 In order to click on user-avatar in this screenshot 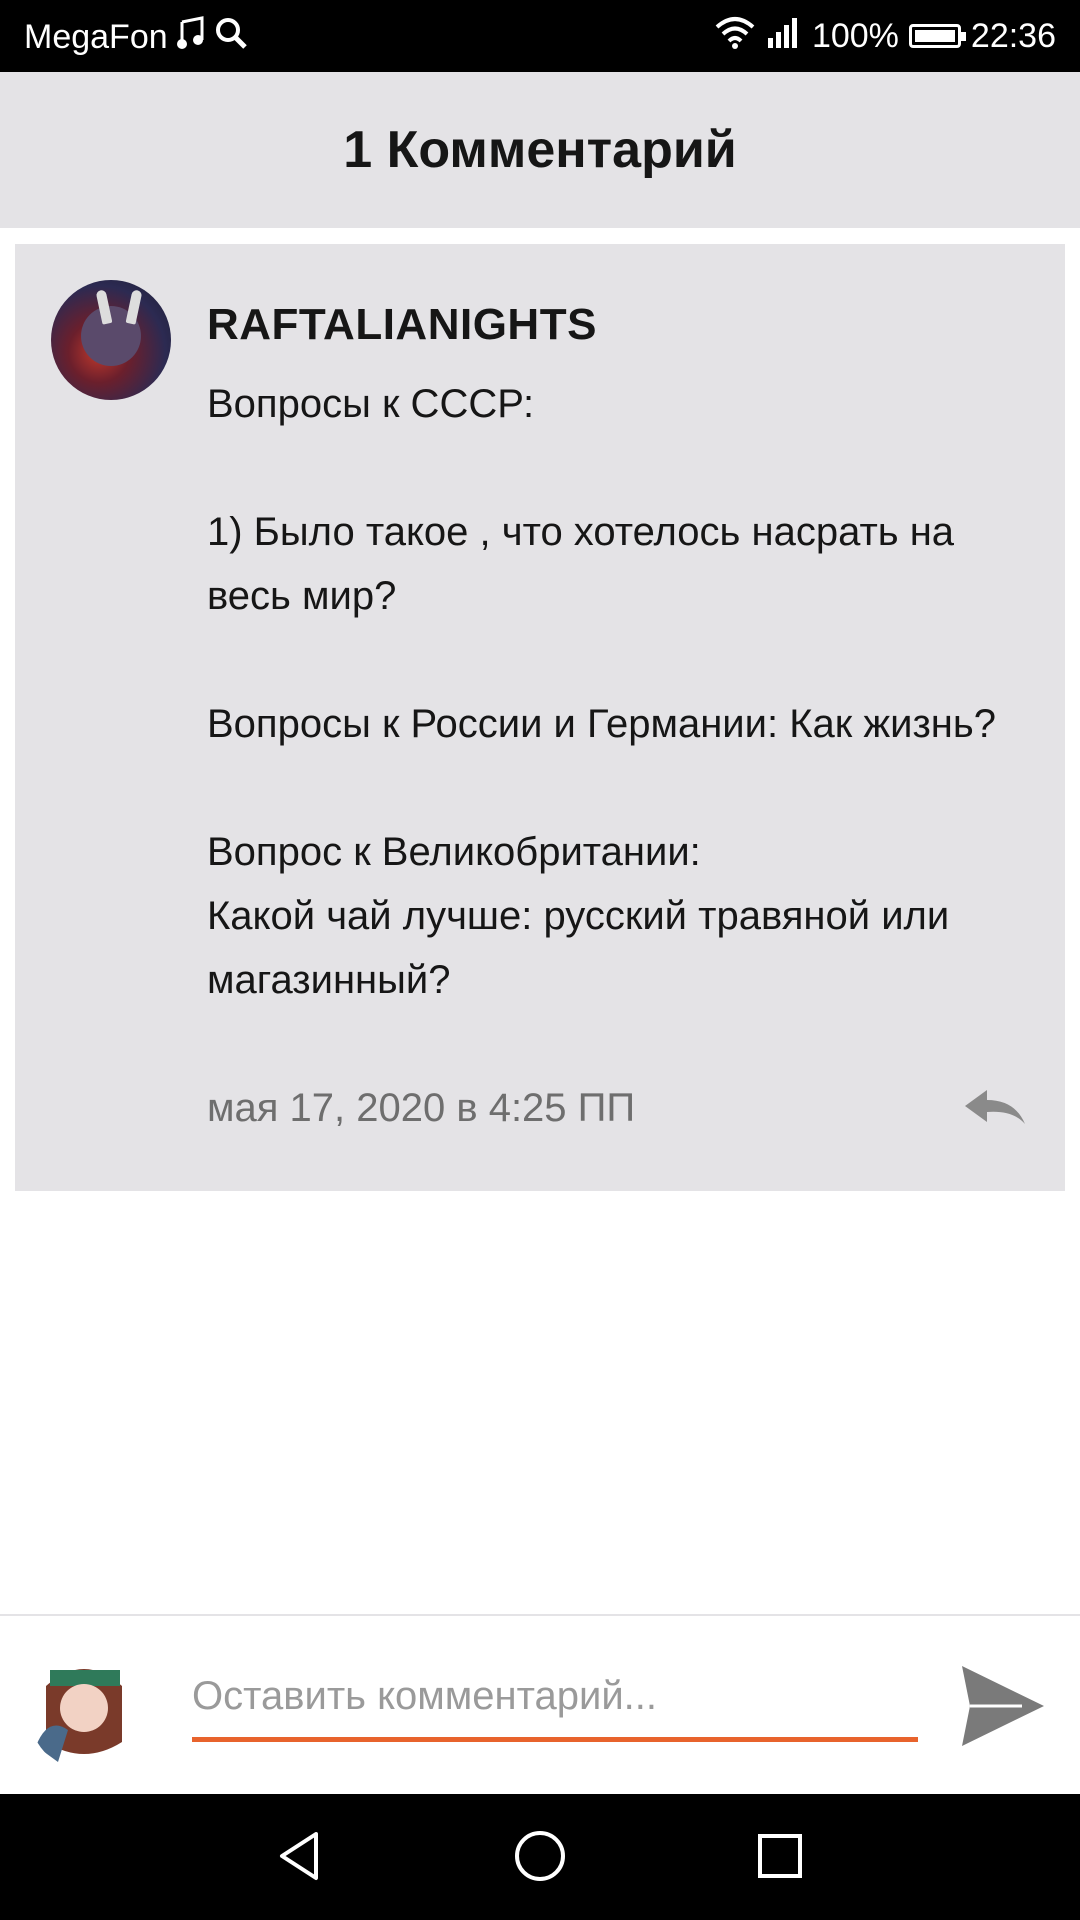, I will do `click(84, 1708)`.